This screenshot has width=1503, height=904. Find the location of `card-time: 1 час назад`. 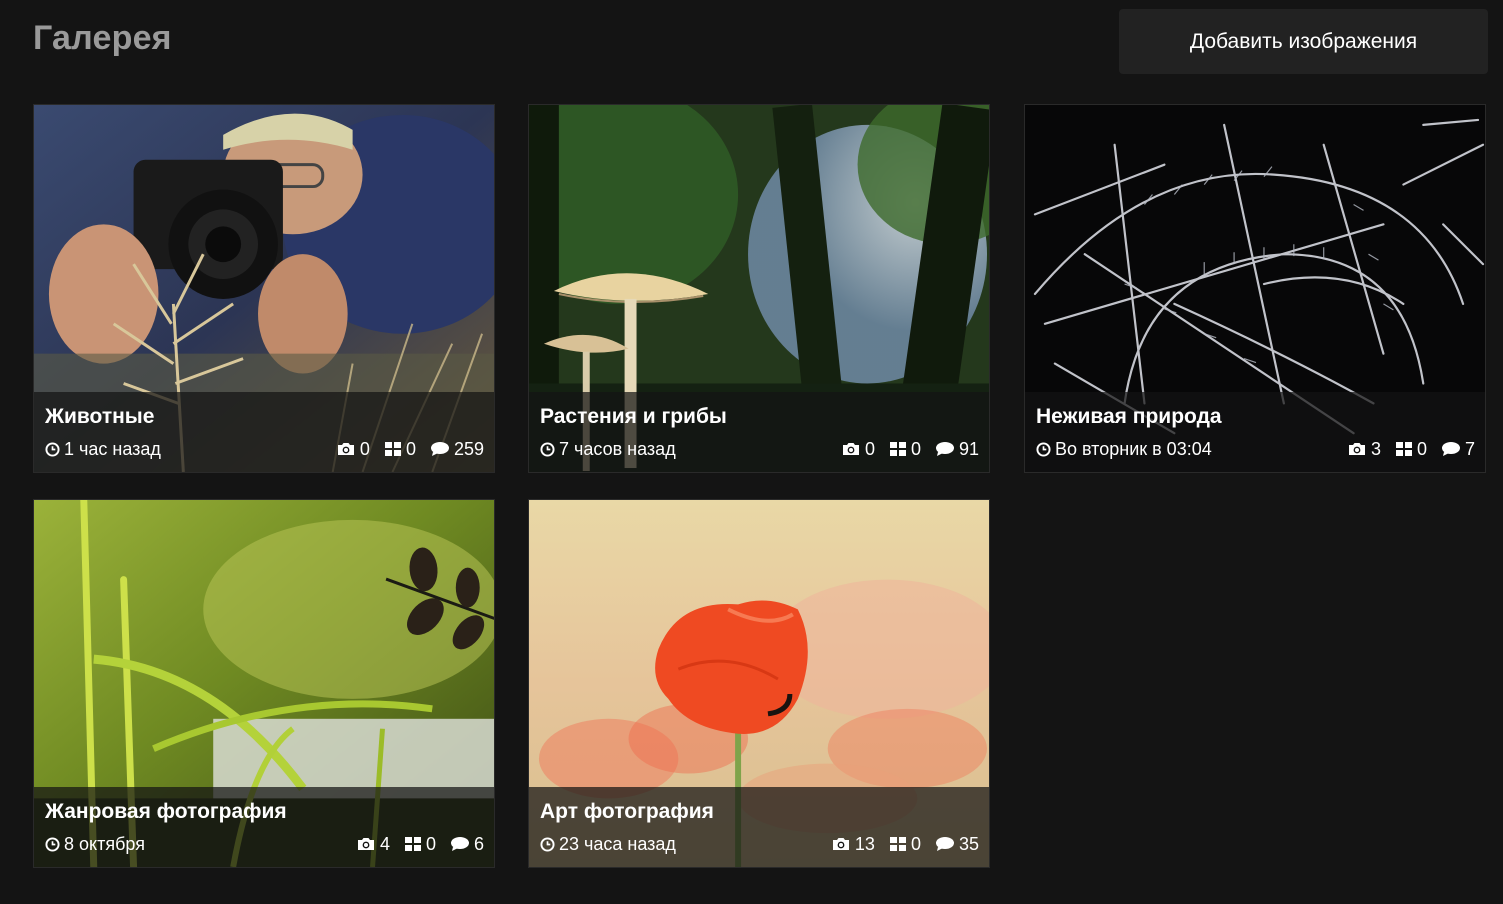

card-time: 1 час назад is located at coordinates (183, 449).